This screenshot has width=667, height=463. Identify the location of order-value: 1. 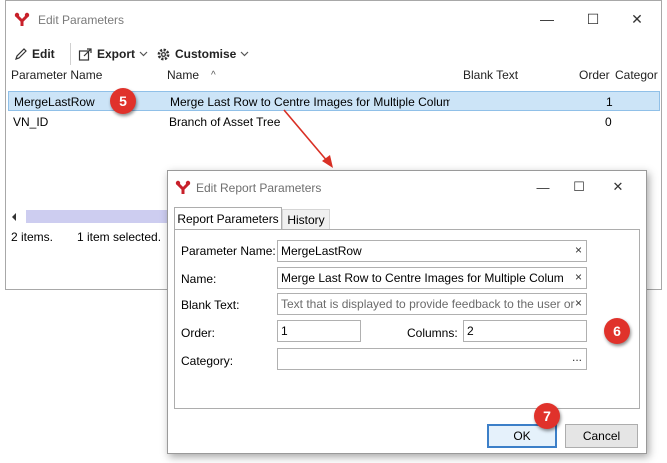
(284, 331).